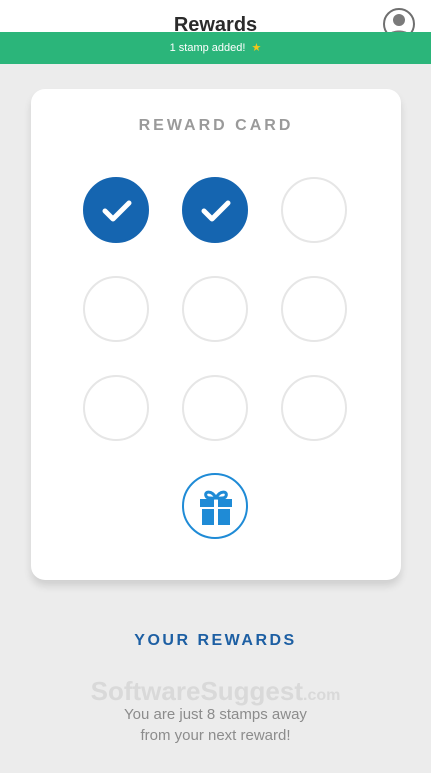 The height and width of the screenshot is (773, 431). Describe the element at coordinates (197, 691) in the screenshot. I see `watermark-brand: SoftwareSuggest` at that location.